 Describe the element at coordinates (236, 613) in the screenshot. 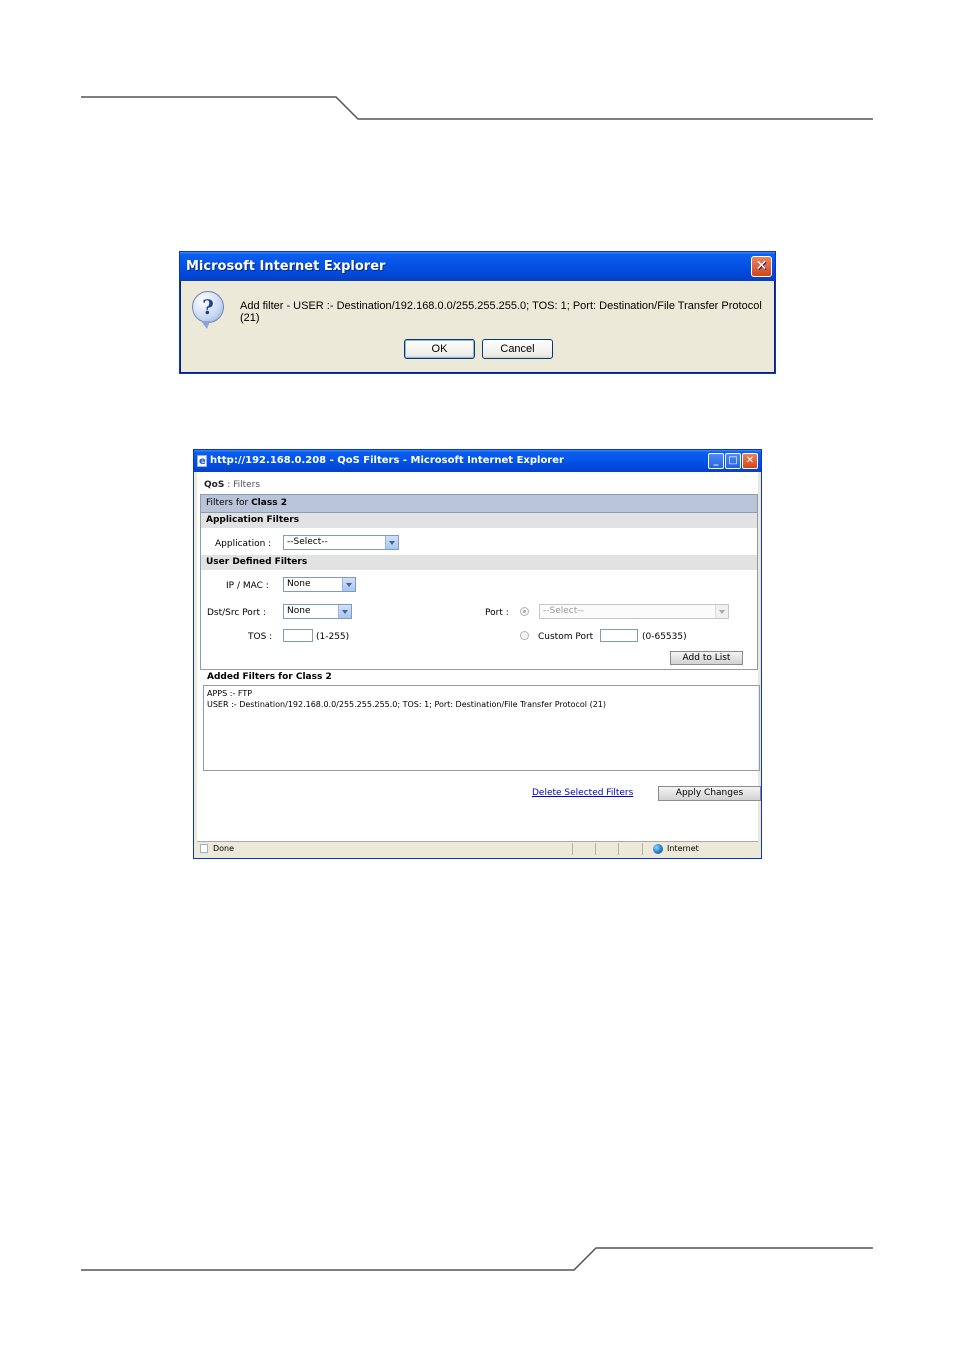

I see `dstsrc-label: Dst/Src Port :` at that location.